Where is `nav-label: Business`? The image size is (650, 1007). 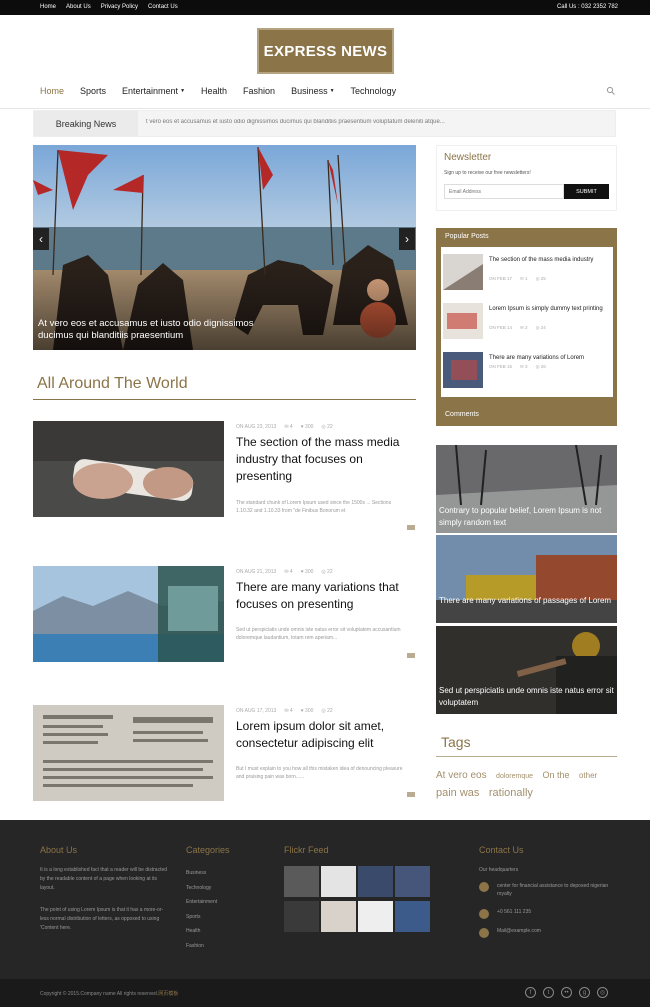
nav-label: Business is located at coordinates (309, 91).